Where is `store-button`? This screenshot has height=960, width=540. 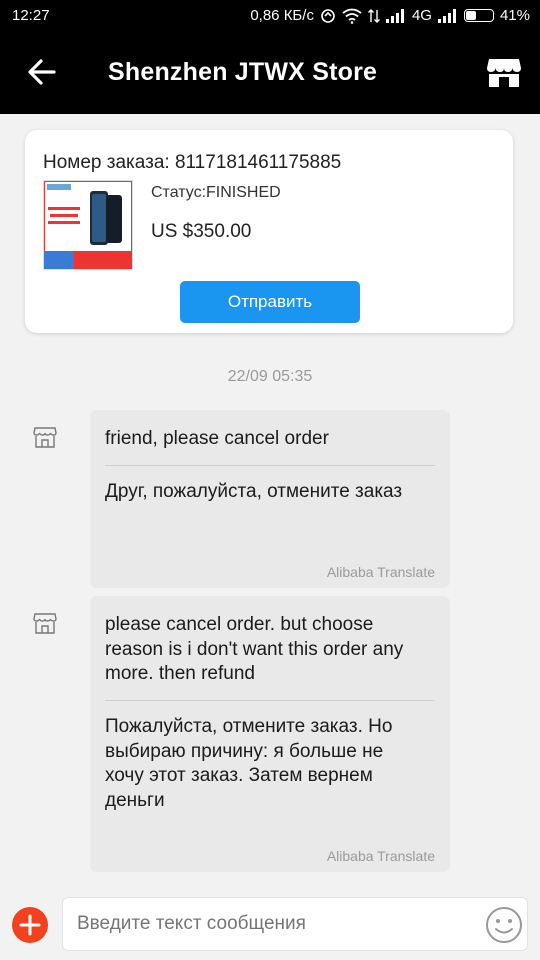 store-button is located at coordinates (504, 72).